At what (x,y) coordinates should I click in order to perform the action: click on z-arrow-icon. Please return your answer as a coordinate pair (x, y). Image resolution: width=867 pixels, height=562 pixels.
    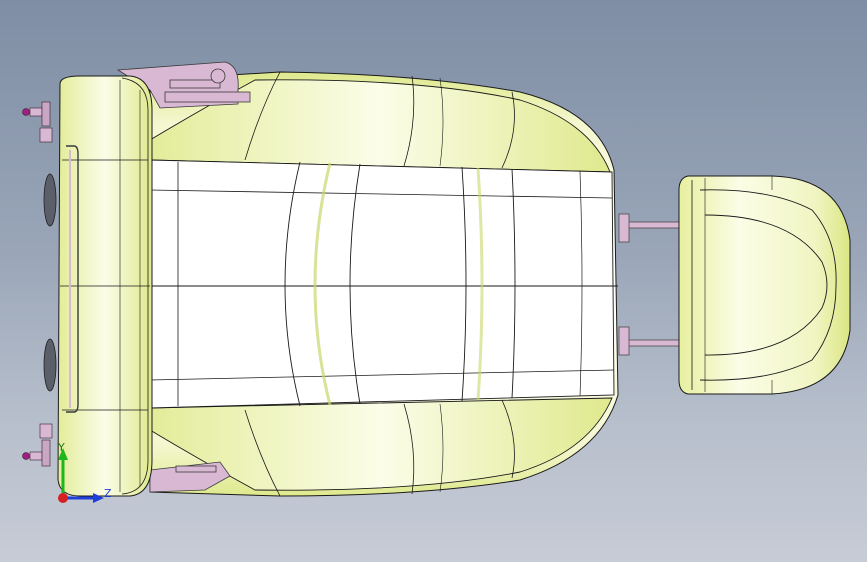
    Looking at the image, I should click on (98, 498).